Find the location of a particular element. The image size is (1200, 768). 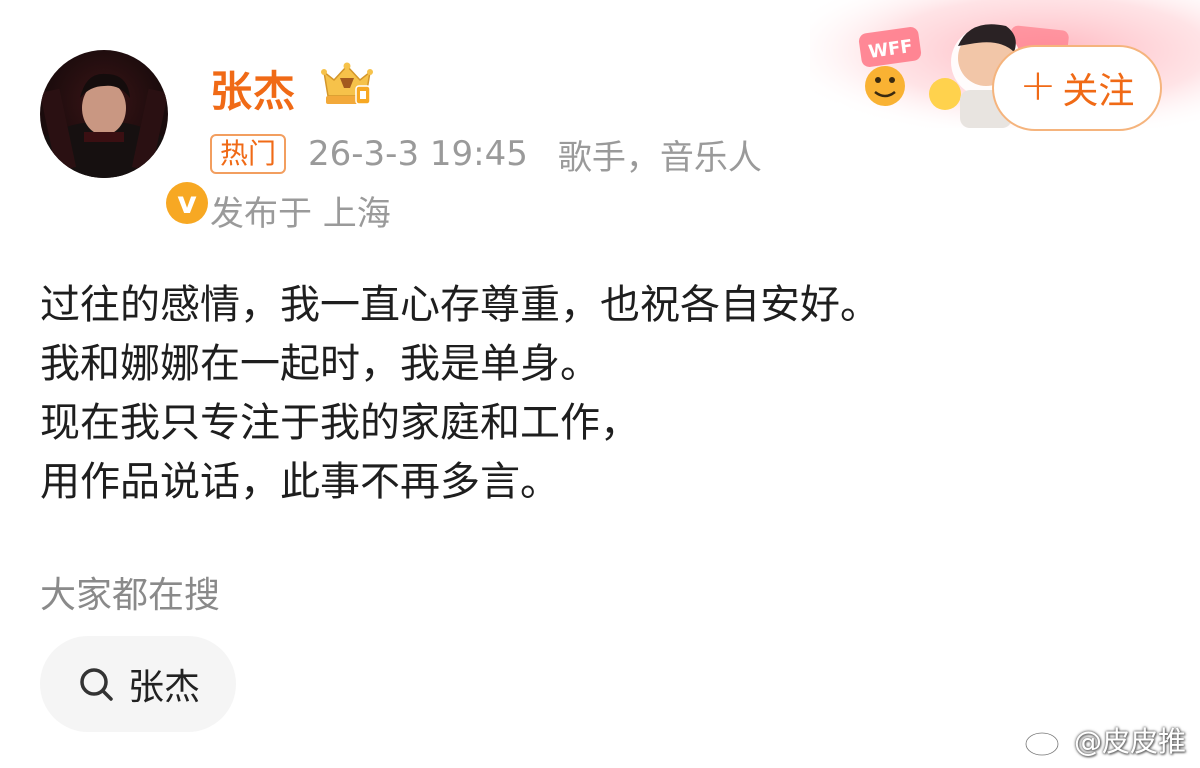

search-chip: 张杰 is located at coordinates (138, 684).